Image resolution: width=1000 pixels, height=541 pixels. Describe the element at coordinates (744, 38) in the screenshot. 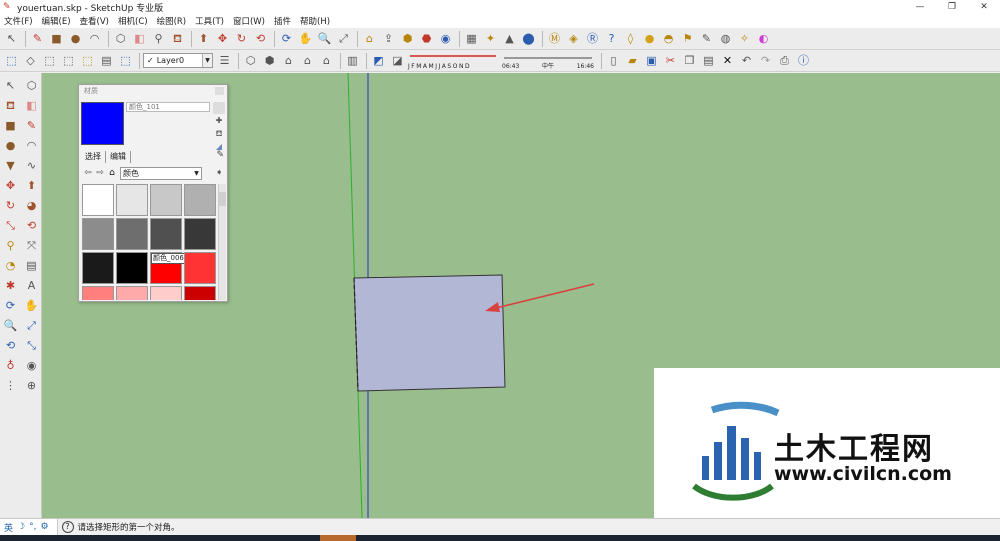

I see `wand-icon: ✧` at that location.